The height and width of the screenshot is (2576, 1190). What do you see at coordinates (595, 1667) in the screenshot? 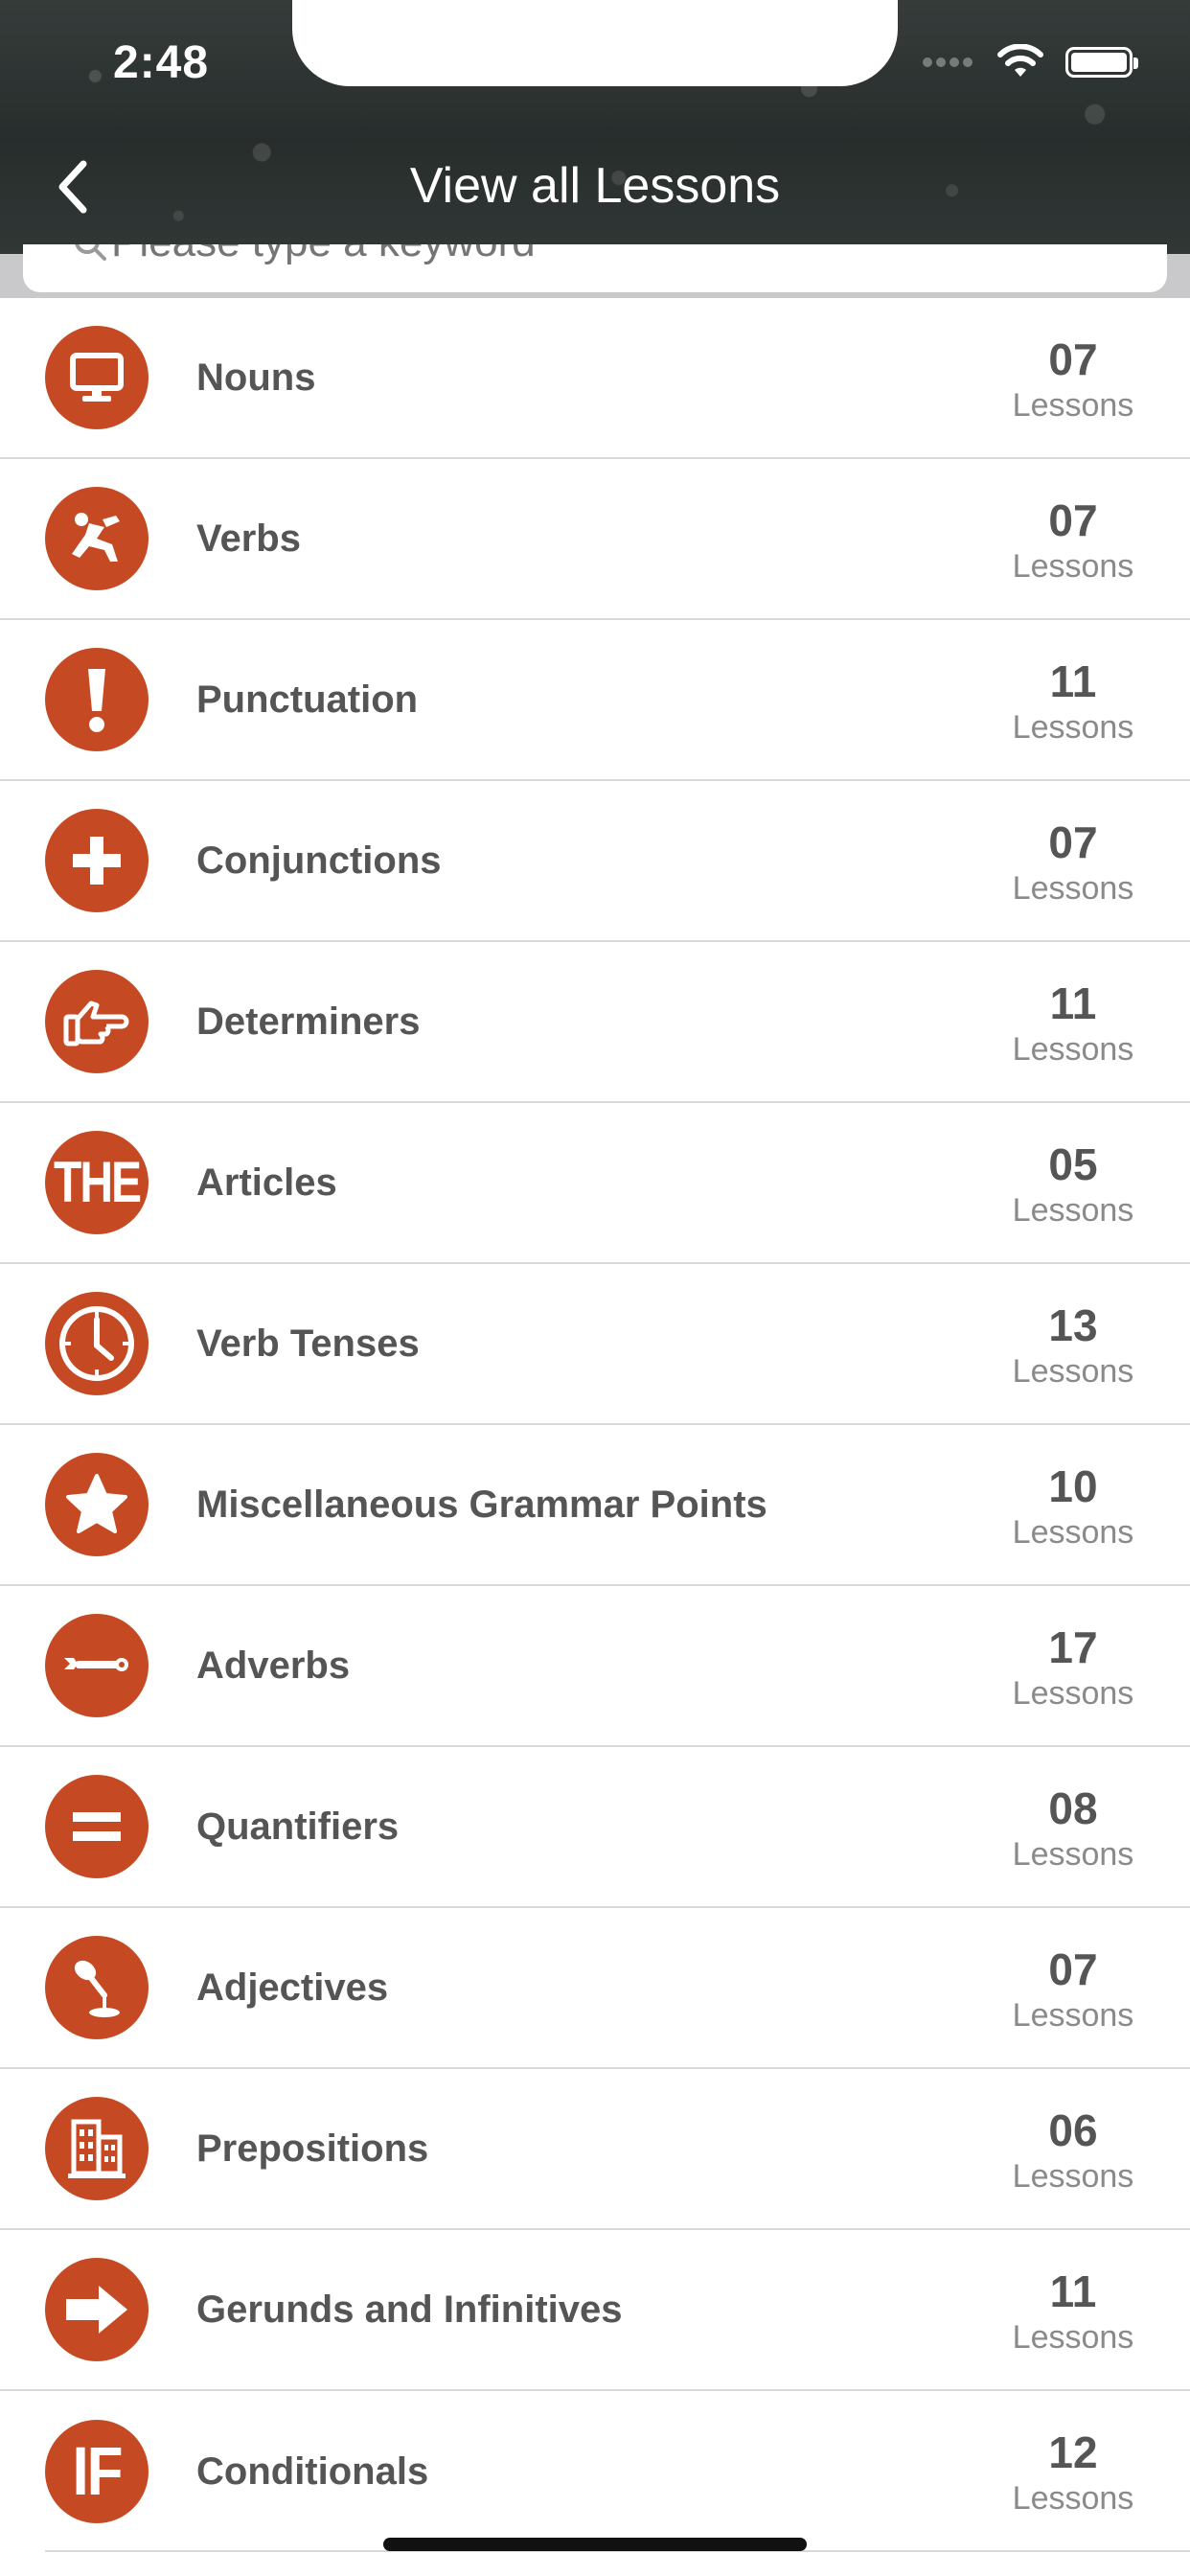
I see `lesson-row-adverbs: Adverbs 17 Lessons` at bounding box center [595, 1667].